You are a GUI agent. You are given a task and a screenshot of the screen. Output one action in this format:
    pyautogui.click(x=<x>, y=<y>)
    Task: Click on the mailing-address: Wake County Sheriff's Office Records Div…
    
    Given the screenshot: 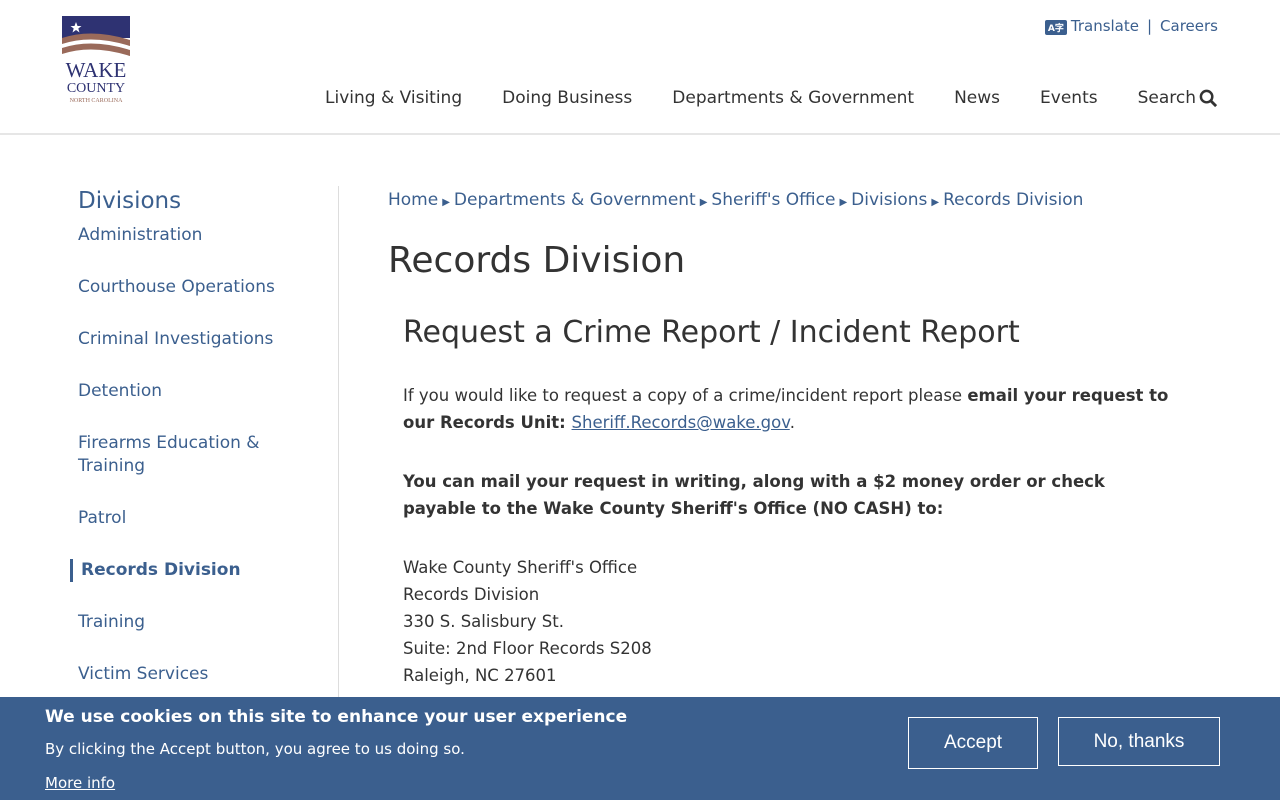 What is the action you would take?
    pyautogui.click(x=793, y=621)
    